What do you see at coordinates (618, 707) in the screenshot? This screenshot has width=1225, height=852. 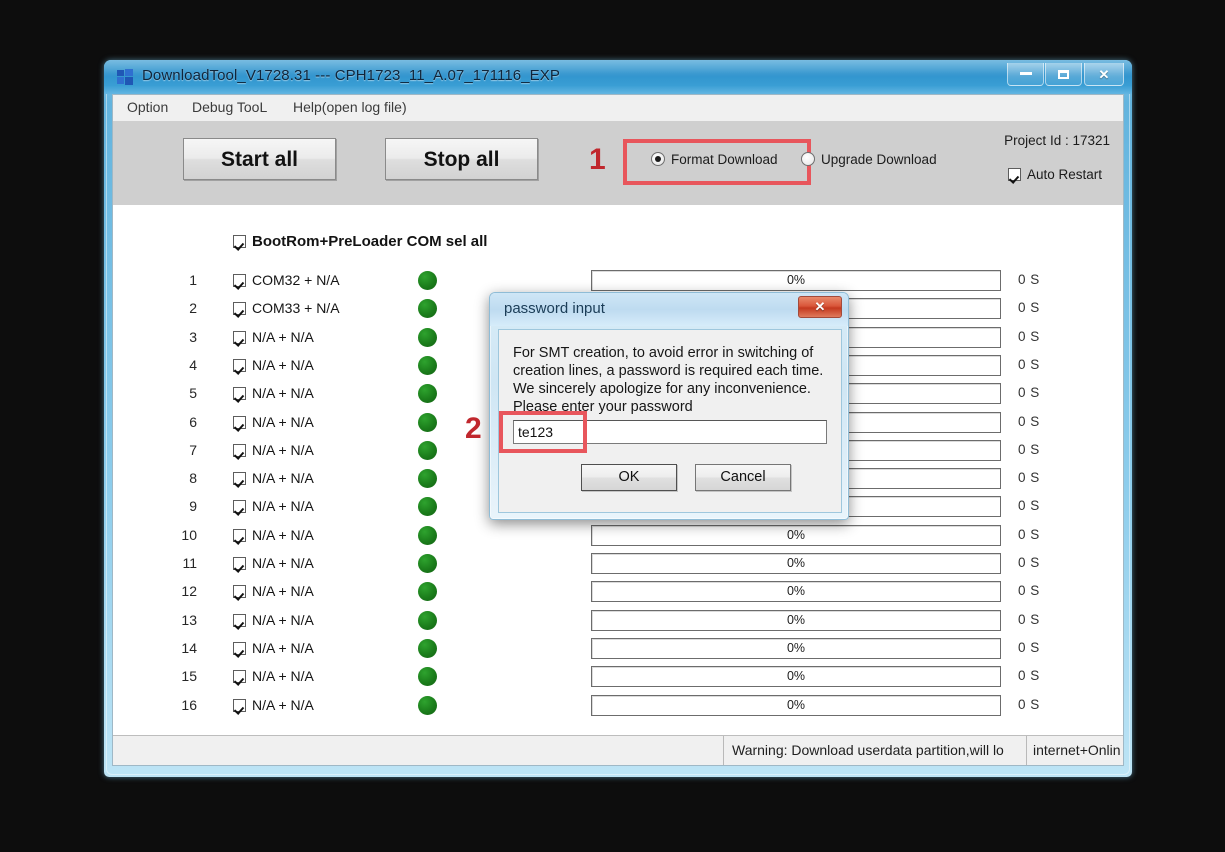 I see `table-row: 16 N/A + N/A 0% 0 S` at bounding box center [618, 707].